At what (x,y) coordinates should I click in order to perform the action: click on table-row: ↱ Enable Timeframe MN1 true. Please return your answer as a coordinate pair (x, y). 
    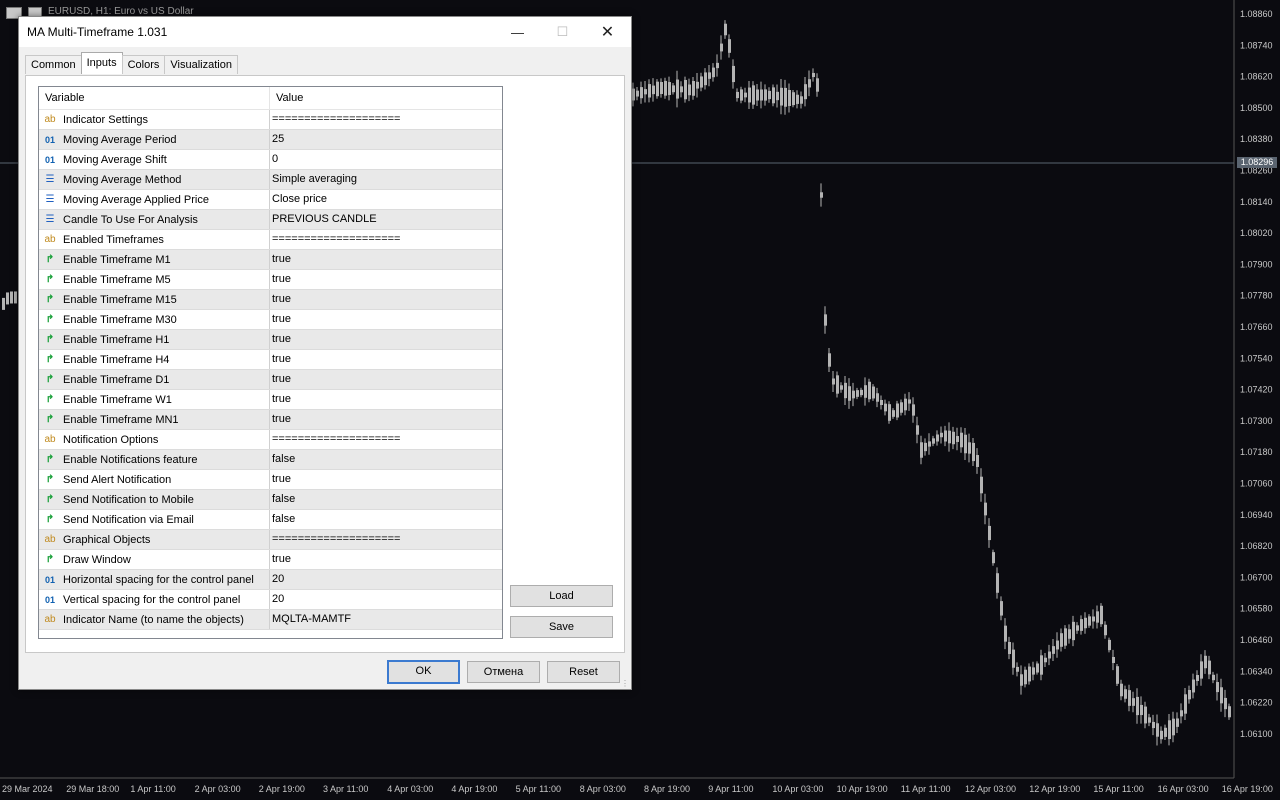
    Looking at the image, I should click on (270, 420).